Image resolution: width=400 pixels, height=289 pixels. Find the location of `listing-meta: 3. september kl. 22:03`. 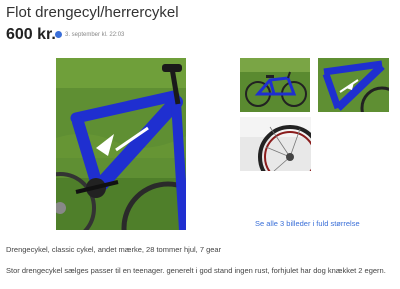

listing-meta: 3. september kl. 22:03 is located at coordinates (89, 34).